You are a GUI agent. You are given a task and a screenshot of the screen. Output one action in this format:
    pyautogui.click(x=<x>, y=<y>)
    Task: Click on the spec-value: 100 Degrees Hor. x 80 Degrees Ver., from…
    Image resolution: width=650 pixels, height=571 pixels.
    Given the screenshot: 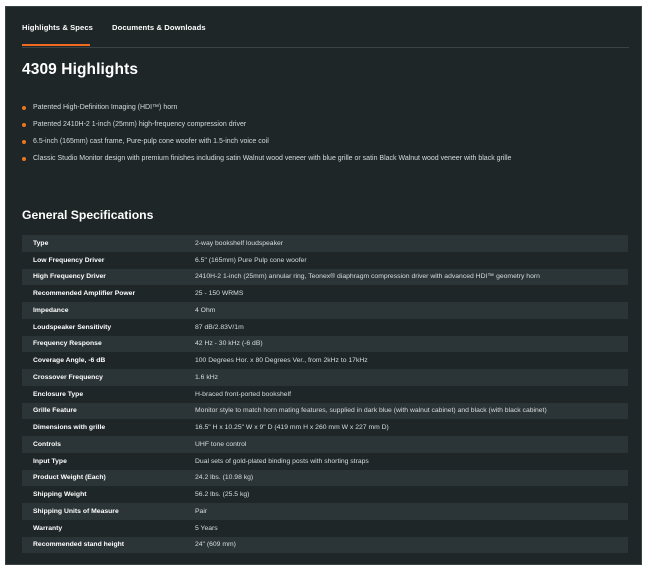 What is the action you would take?
    pyautogui.click(x=405, y=360)
    